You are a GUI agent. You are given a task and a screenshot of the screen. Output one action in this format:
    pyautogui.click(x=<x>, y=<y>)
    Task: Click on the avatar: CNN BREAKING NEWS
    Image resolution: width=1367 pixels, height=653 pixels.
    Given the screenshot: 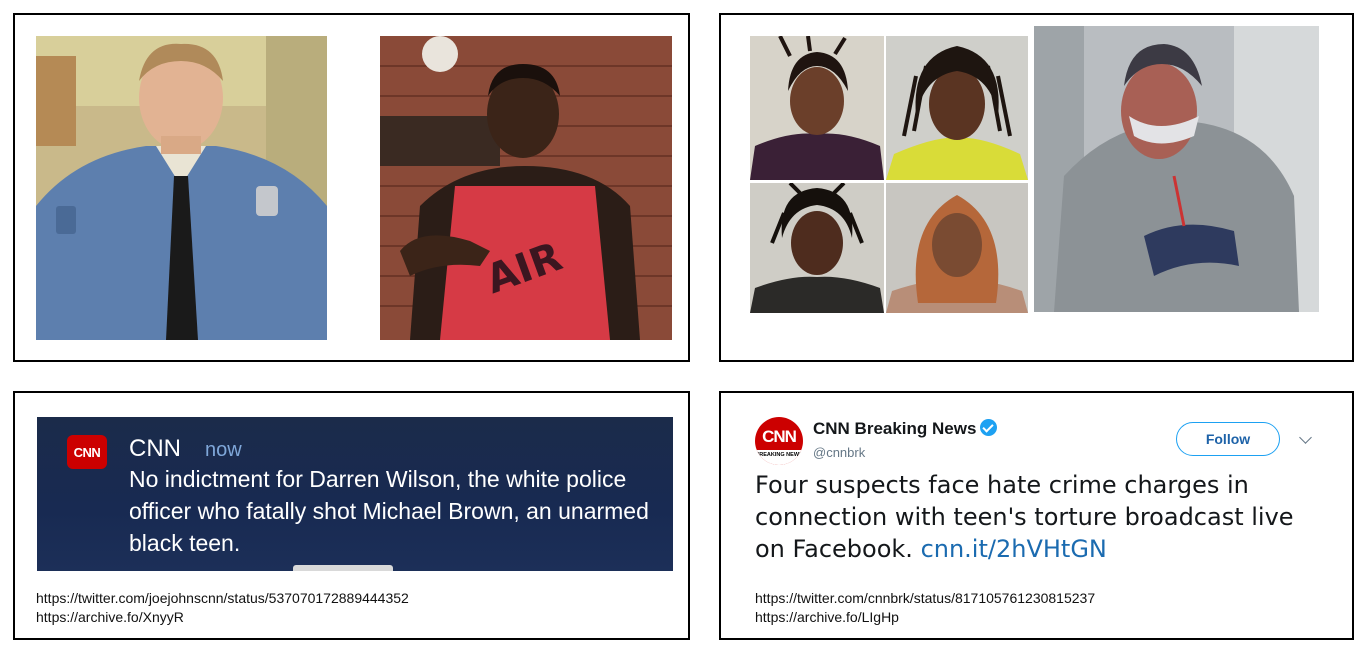 What is the action you would take?
    pyautogui.click(x=779, y=441)
    